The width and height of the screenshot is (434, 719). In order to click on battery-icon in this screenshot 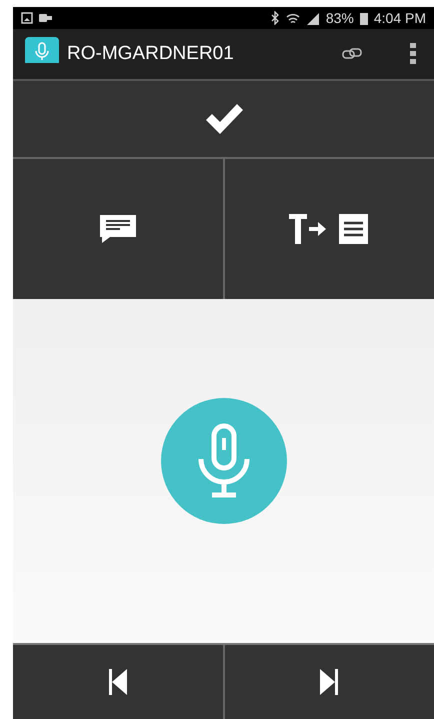, I will do `click(364, 18)`.